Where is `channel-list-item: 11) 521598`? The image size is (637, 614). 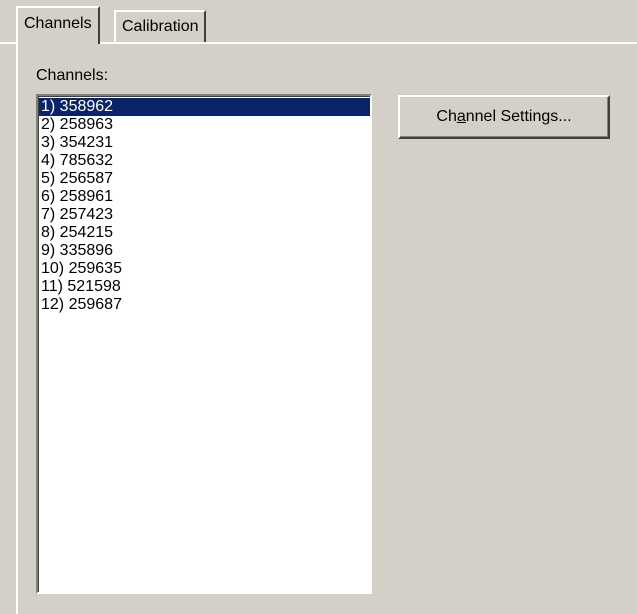 channel-list-item: 11) 521598 is located at coordinates (204, 287).